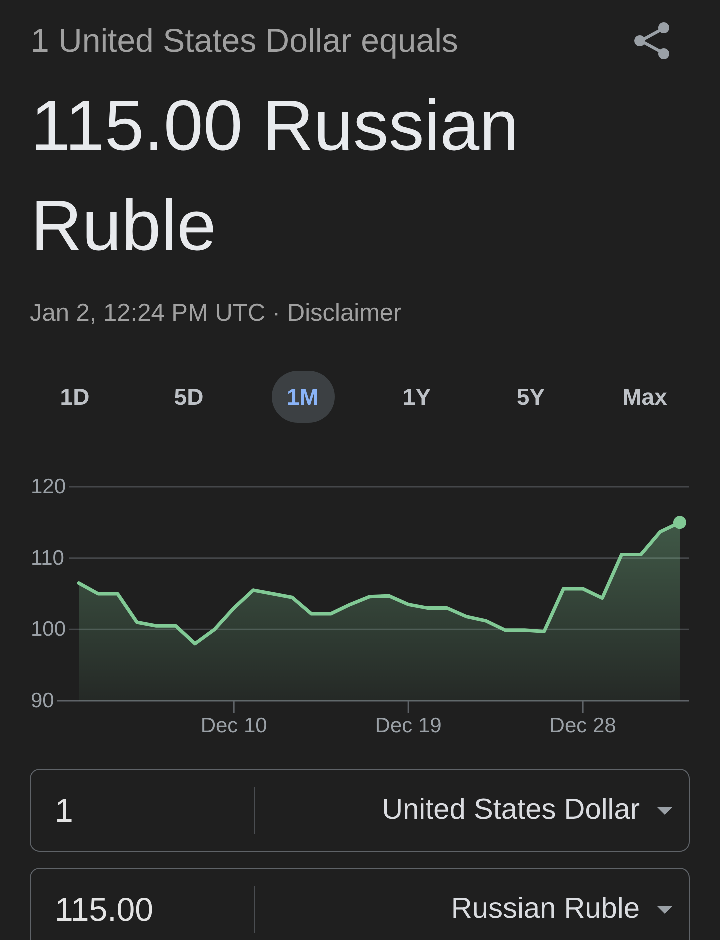 The height and width of the screenshot is (940, 720). What do you see at coordinates (303, 397) in the screenshot?
I see `range-tab: 1M` at bounding box center [303, 397].